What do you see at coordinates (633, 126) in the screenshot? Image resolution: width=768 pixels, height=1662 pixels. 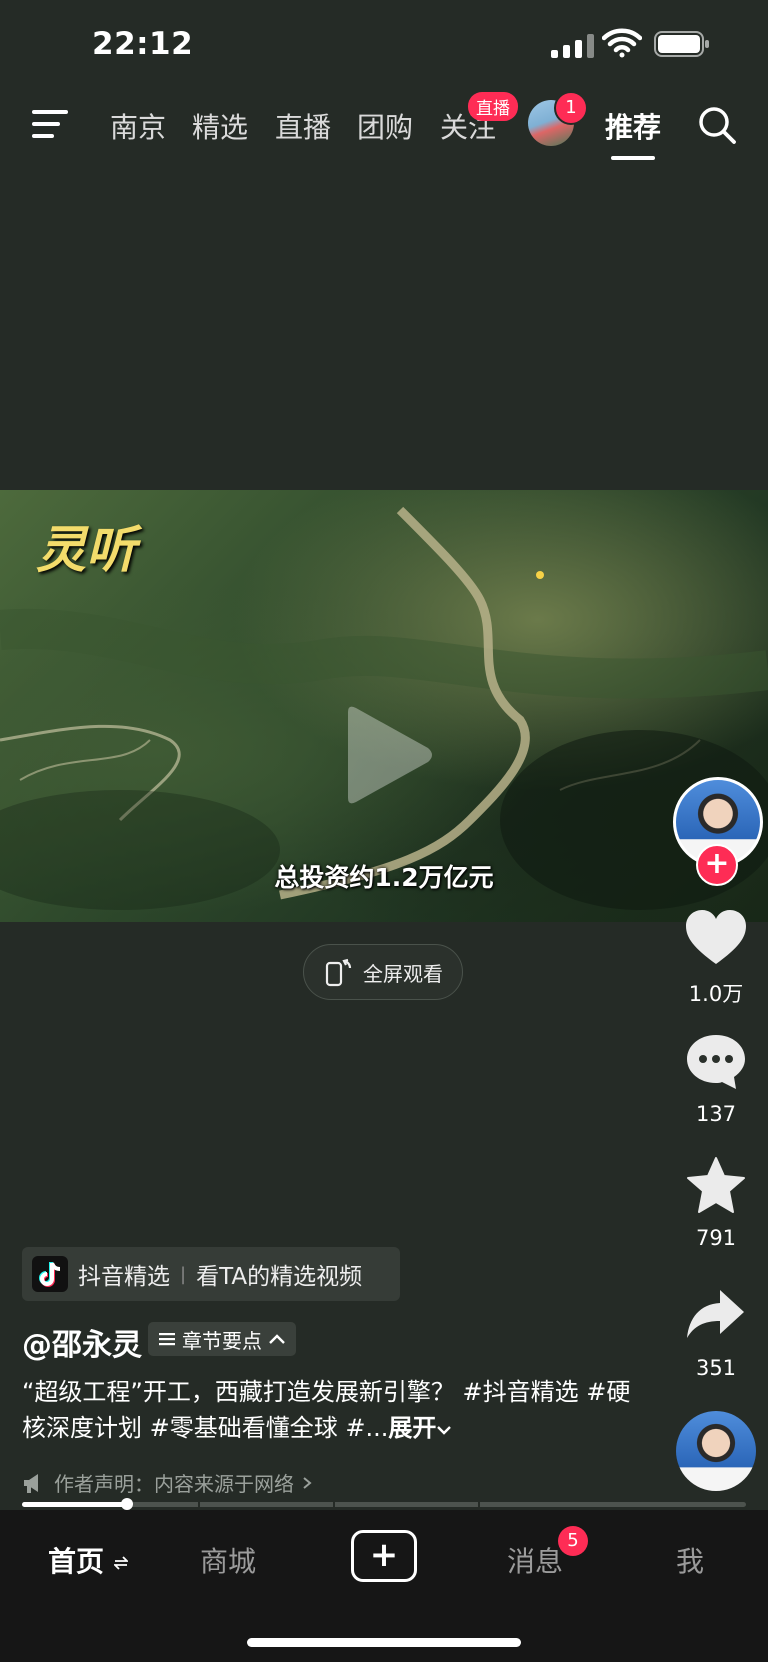 I see `tab-recommended: 推荐` at bounding box center [633, 126].